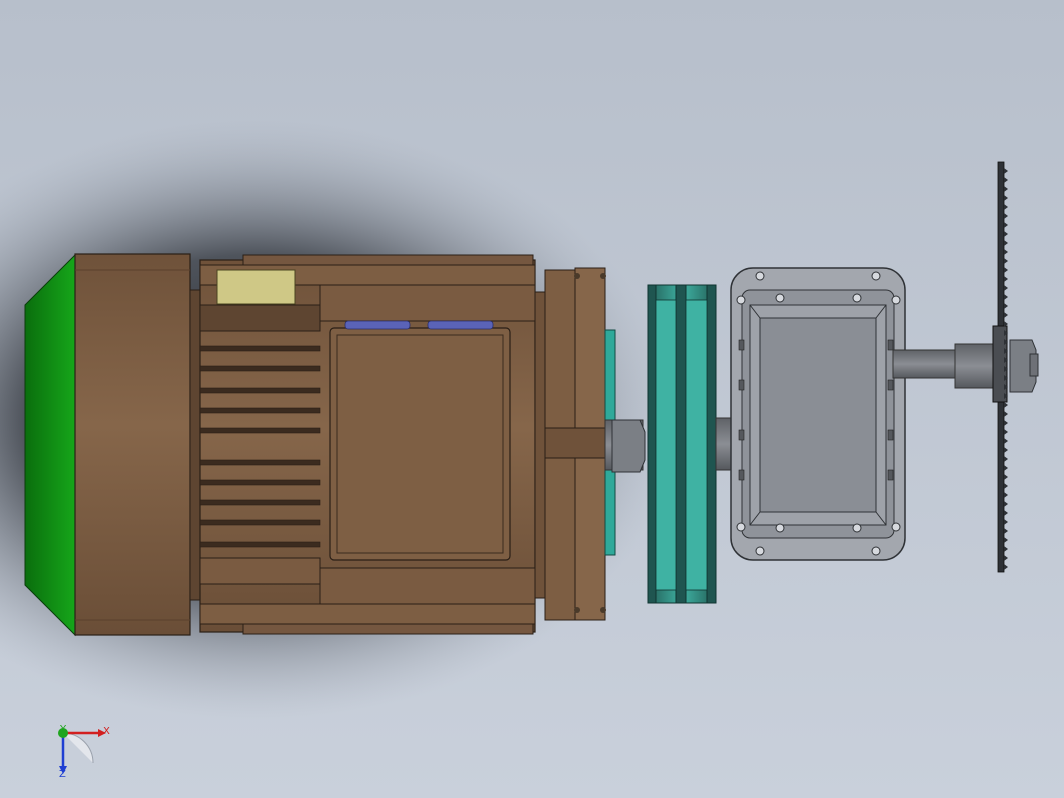  Describe the element at coordinates (818, 414) in the screenshot. I see `gearbox` at that location.